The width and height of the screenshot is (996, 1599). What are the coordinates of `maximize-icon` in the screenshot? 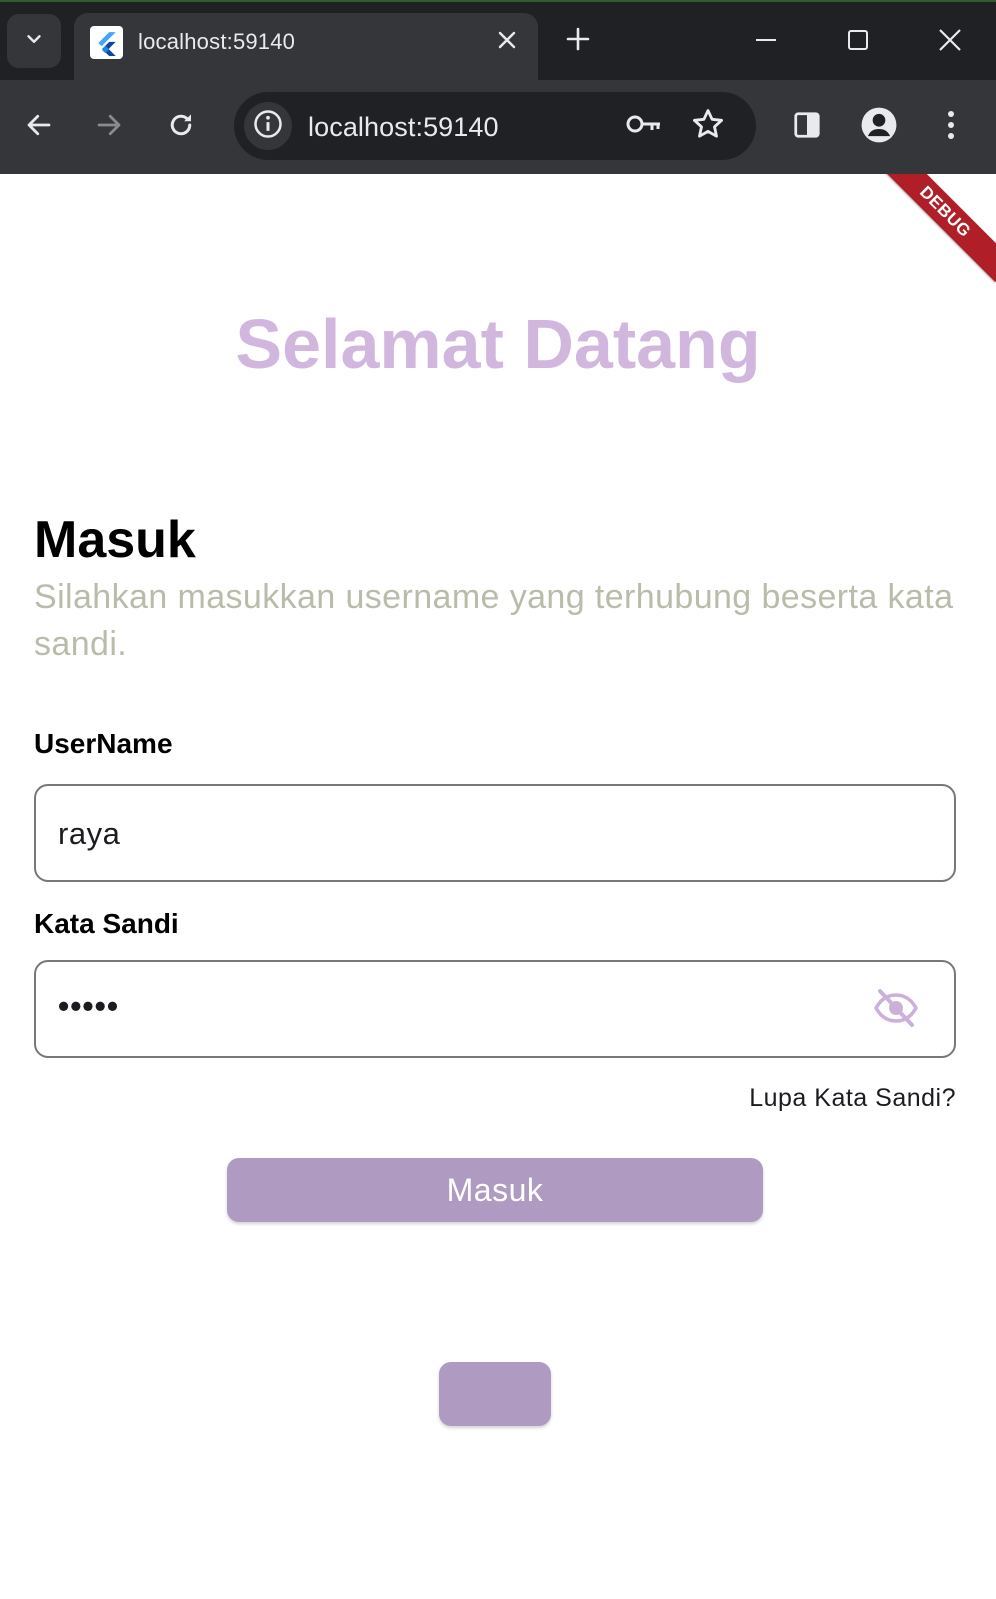 It's located at (858, 42).